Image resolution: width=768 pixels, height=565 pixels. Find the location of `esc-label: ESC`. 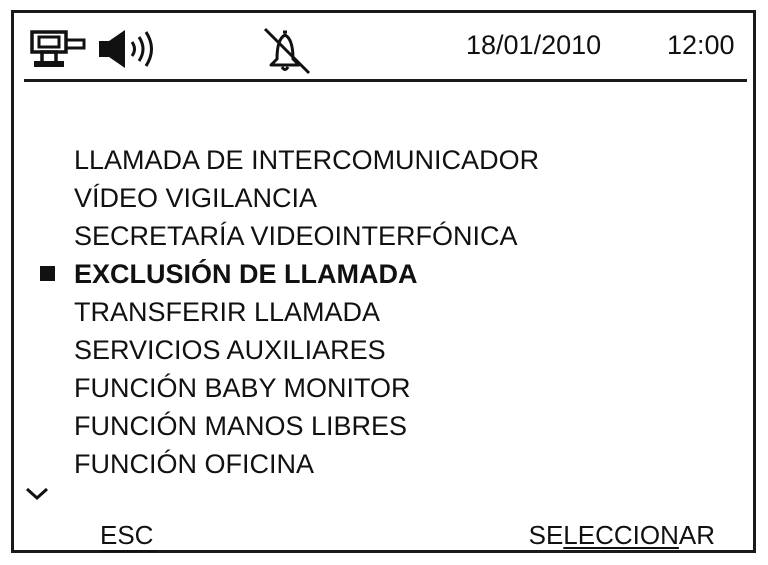

esc-label: ESC is located at coordinates (129, 536).